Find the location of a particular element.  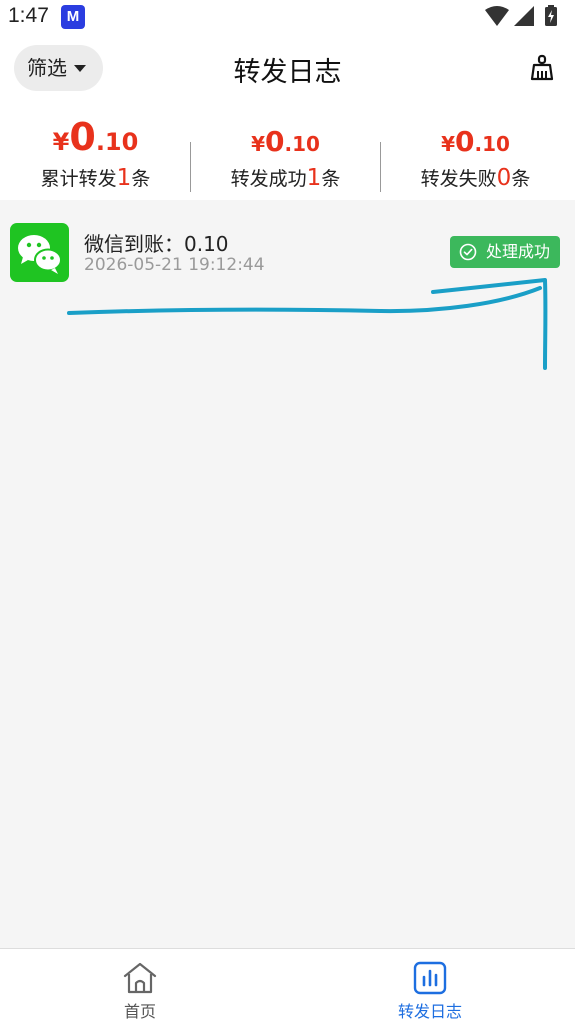

bottom-nav: 首页 转发日志 is located at coordinates (287, 986).